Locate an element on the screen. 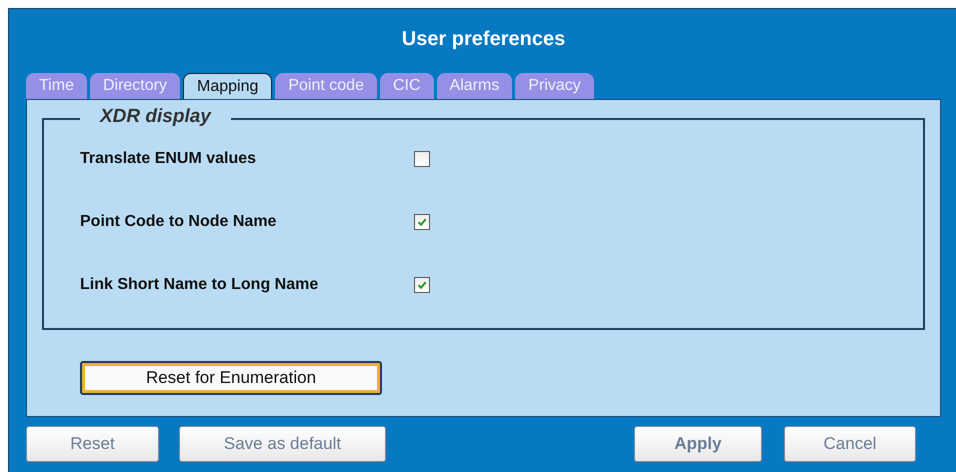 This screenshot has height=472, width=956. tab: Mapping is located at coordinates (227, 86).